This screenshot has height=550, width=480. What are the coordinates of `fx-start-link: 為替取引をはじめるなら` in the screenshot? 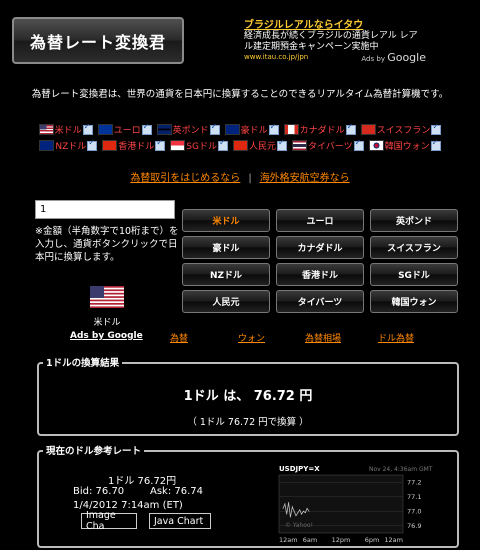 It's located at (185, 178).